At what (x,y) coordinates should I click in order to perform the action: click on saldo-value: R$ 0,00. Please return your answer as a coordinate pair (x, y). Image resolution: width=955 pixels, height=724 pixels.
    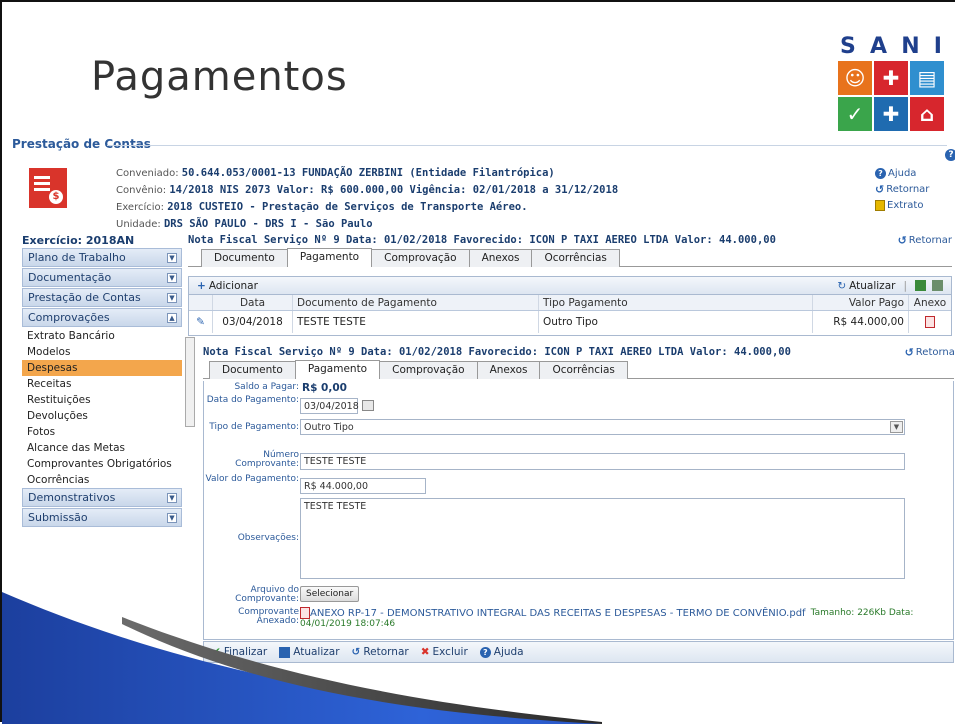
    Looking at the image, I should click on (324, 388).